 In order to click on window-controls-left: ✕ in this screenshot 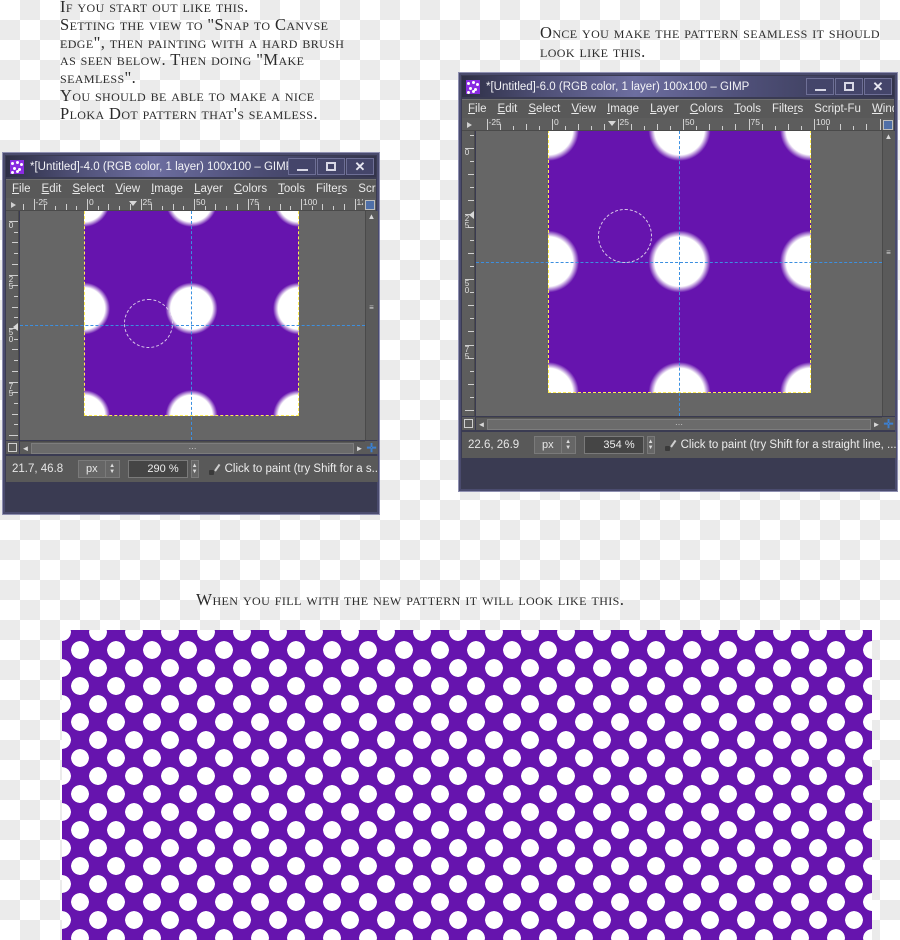, I will do `click(331, 166)`.